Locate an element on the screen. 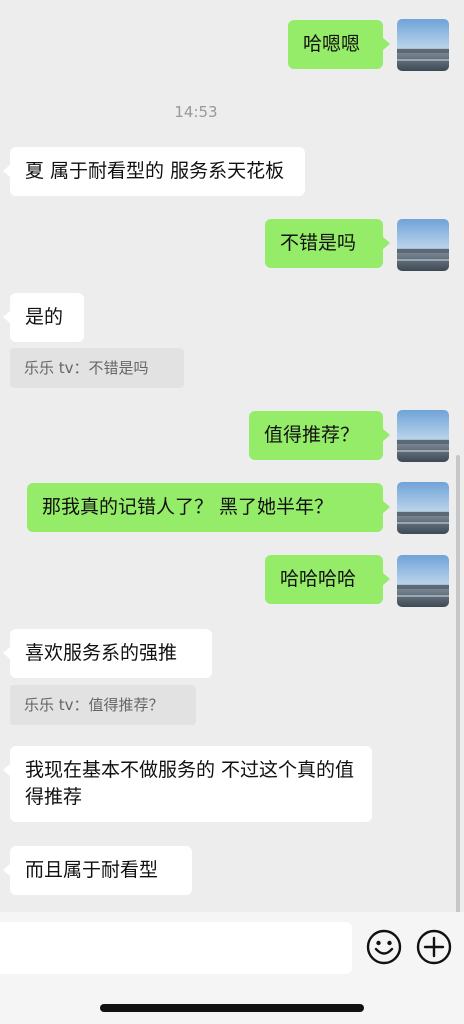  incoming-message-bubble: 夏 属于耐看型的 服务系天花板 is located at coordinates (154, 171).